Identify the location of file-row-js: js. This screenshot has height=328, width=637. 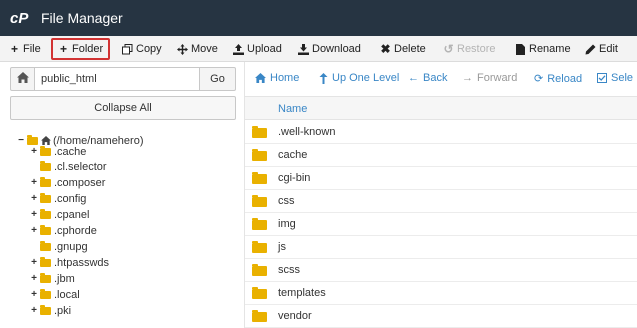
(441, 247).